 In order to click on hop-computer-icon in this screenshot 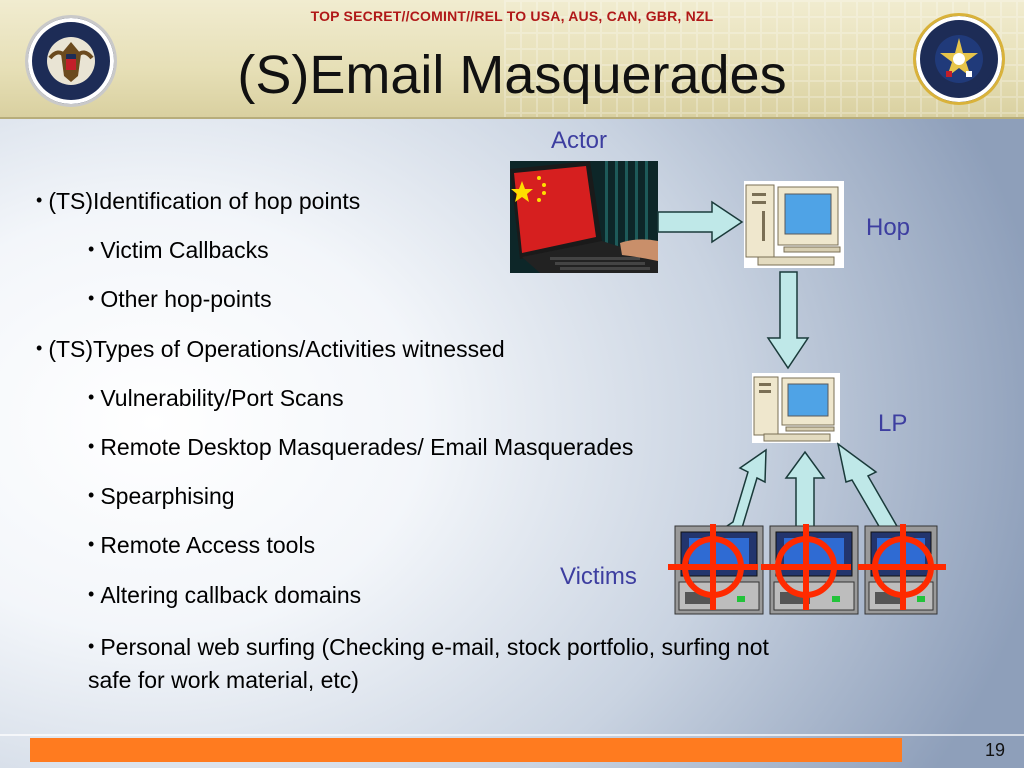, I will do `click(794, 224)`.